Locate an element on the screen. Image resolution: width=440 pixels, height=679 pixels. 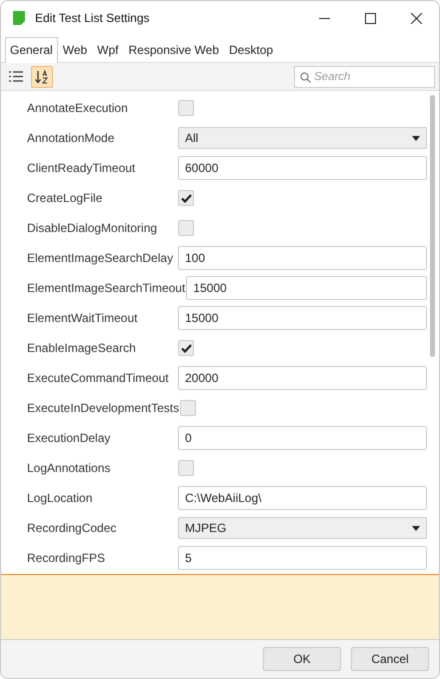
text-field: 5 is located at coordinates (302, 558).